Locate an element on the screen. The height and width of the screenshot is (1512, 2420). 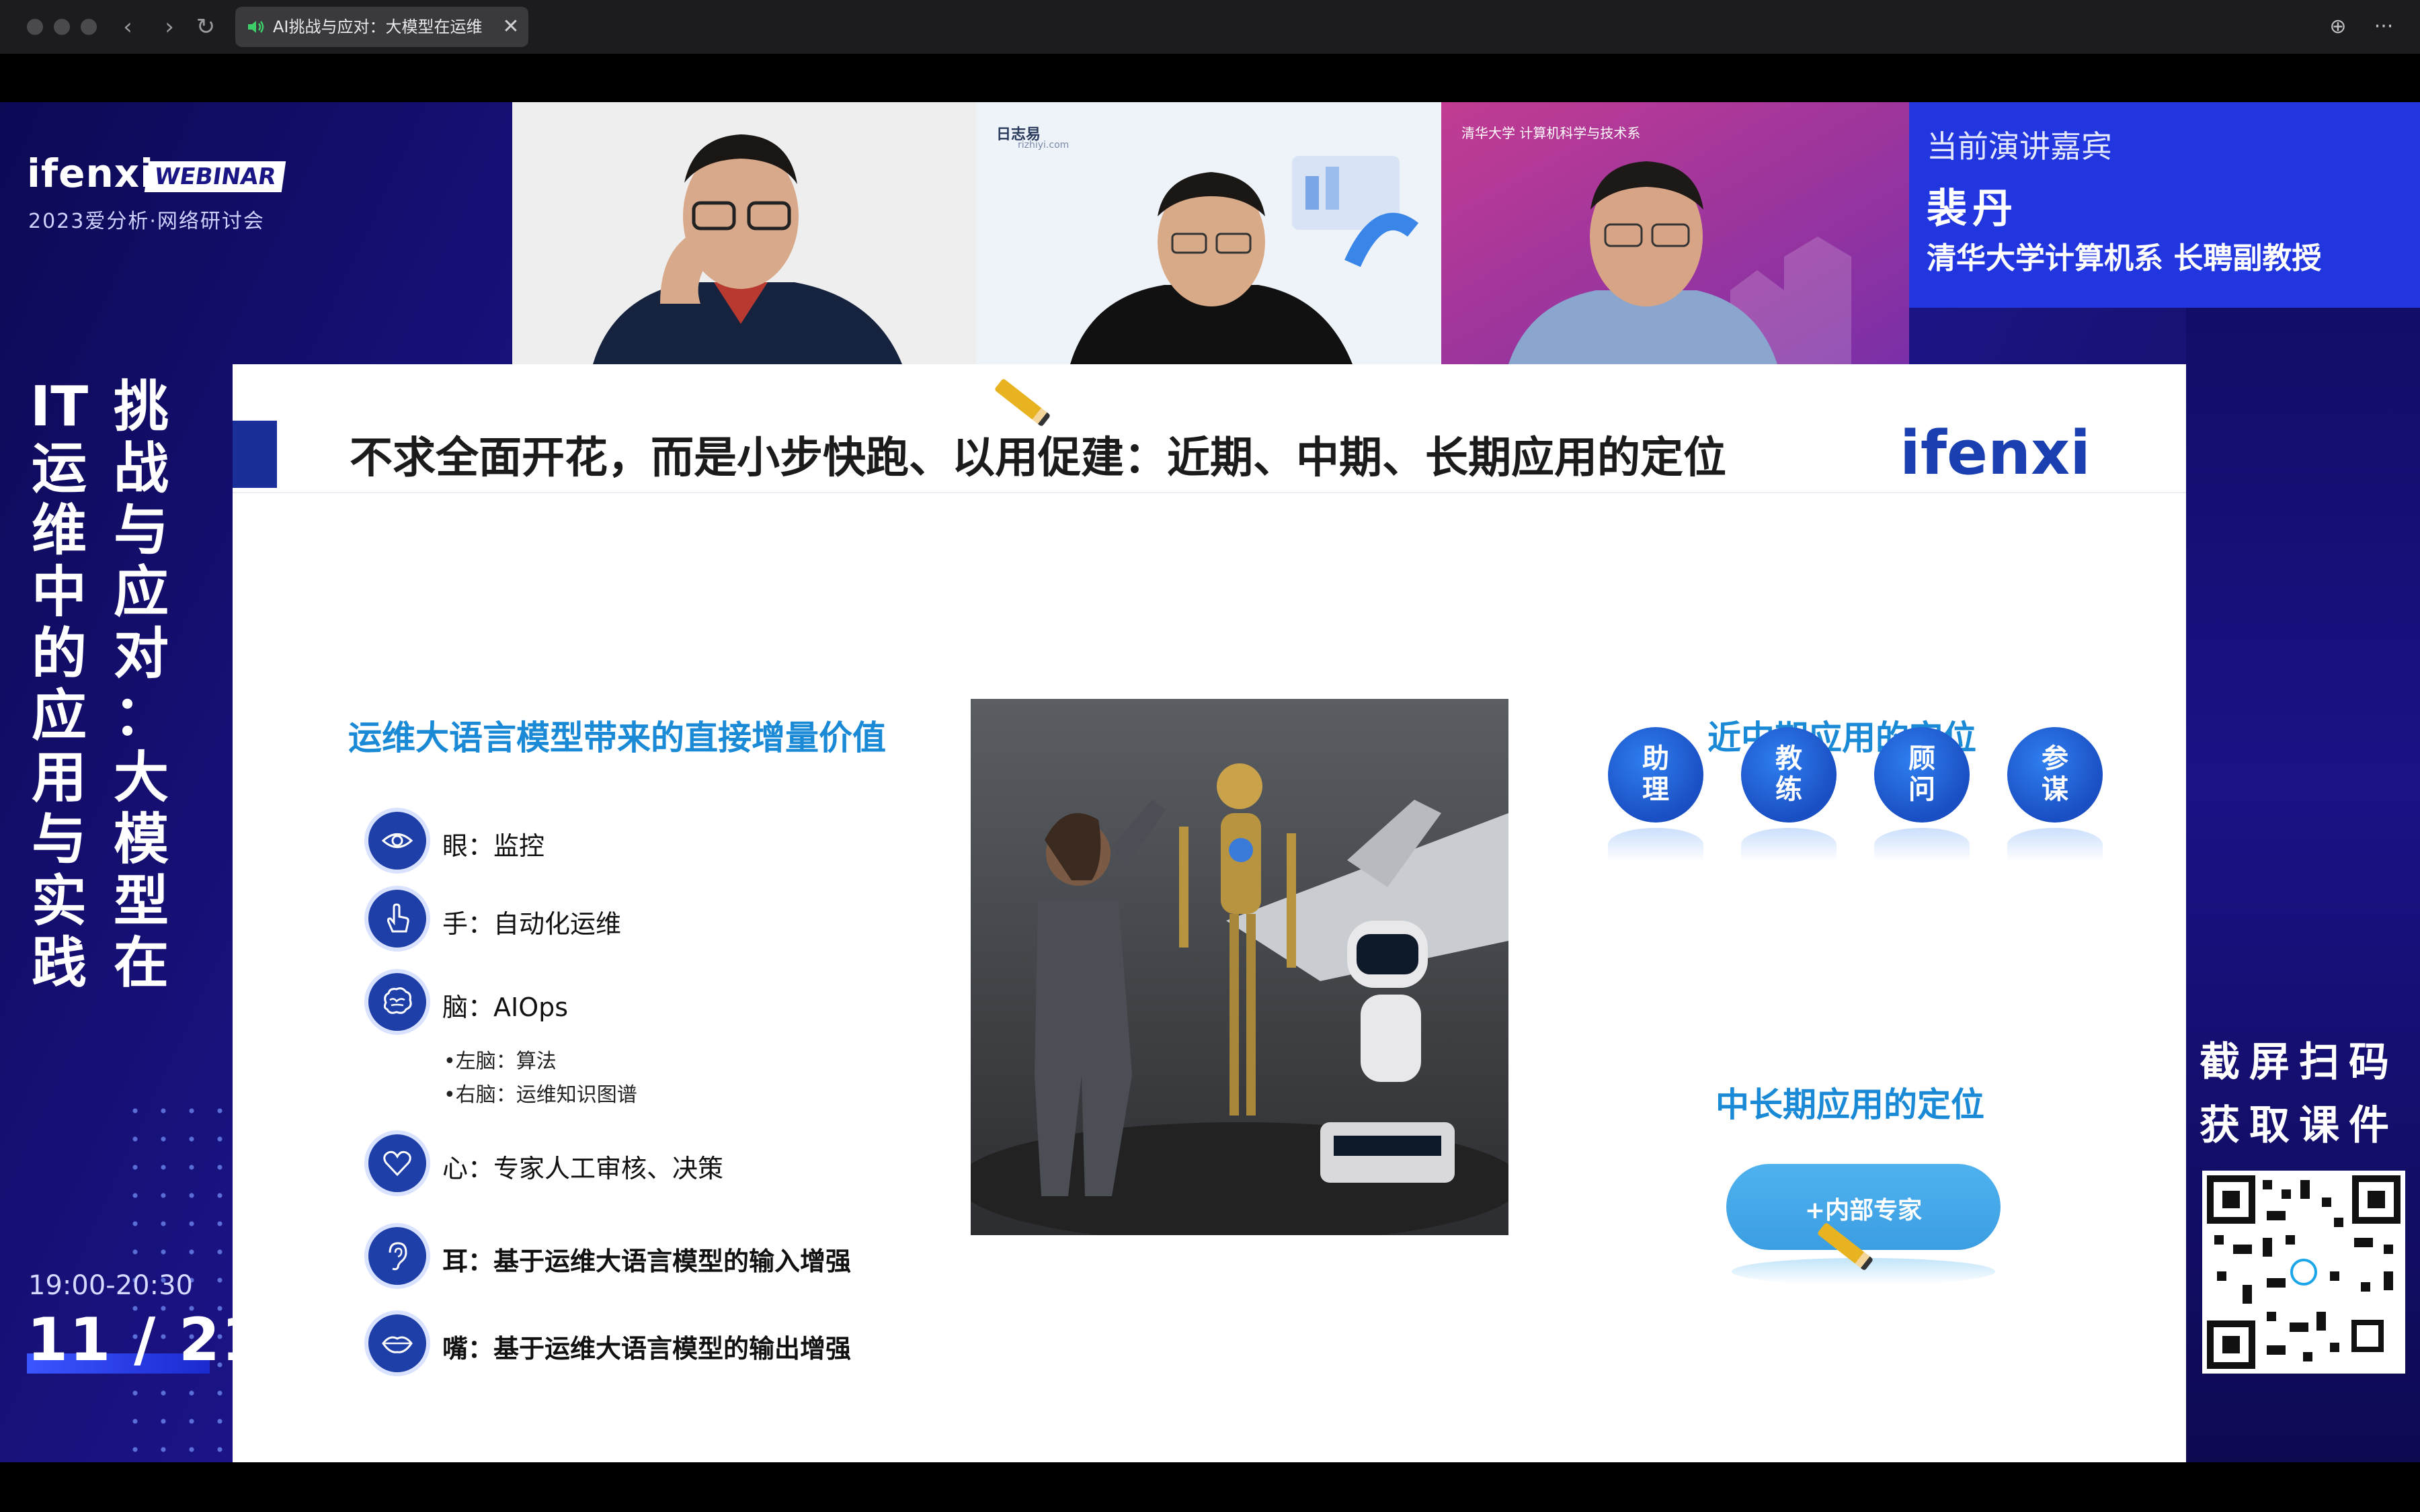
reload-icon: ↻ is located at coordinates (206, 27).